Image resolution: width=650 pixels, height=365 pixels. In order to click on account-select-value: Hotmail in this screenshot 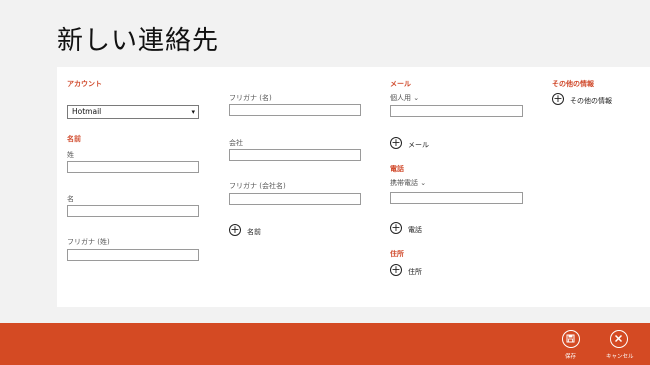, I will do `click(87, 111)`.